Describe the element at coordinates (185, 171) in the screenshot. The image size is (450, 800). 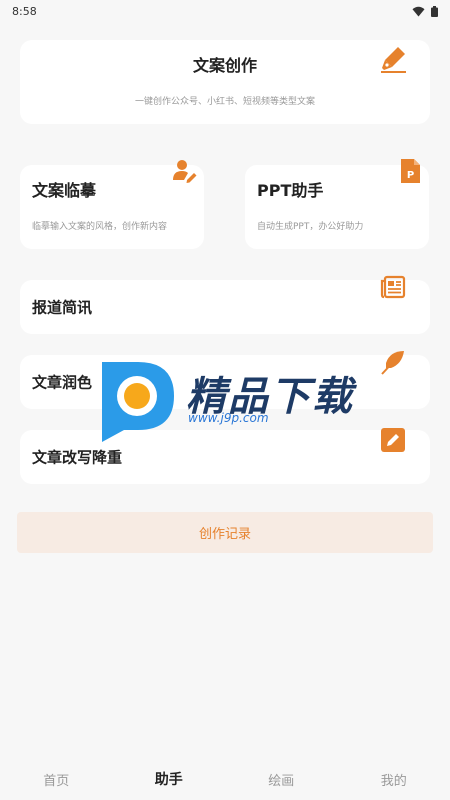
I see `user-edit-icon` at that location.